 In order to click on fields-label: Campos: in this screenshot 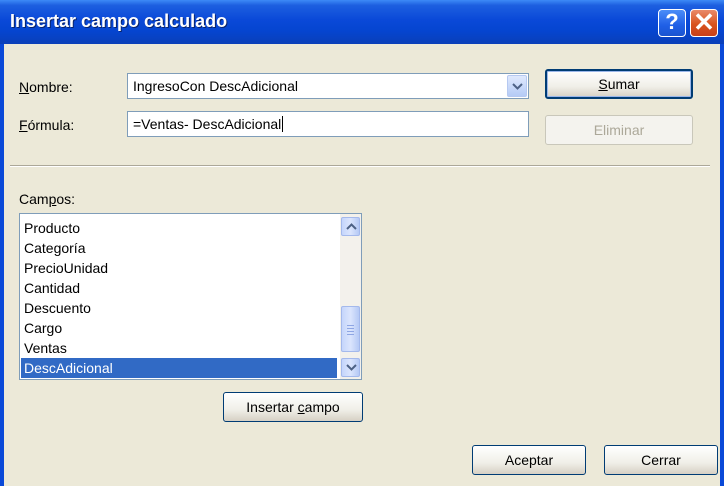, I will do `click(47, 199)`.